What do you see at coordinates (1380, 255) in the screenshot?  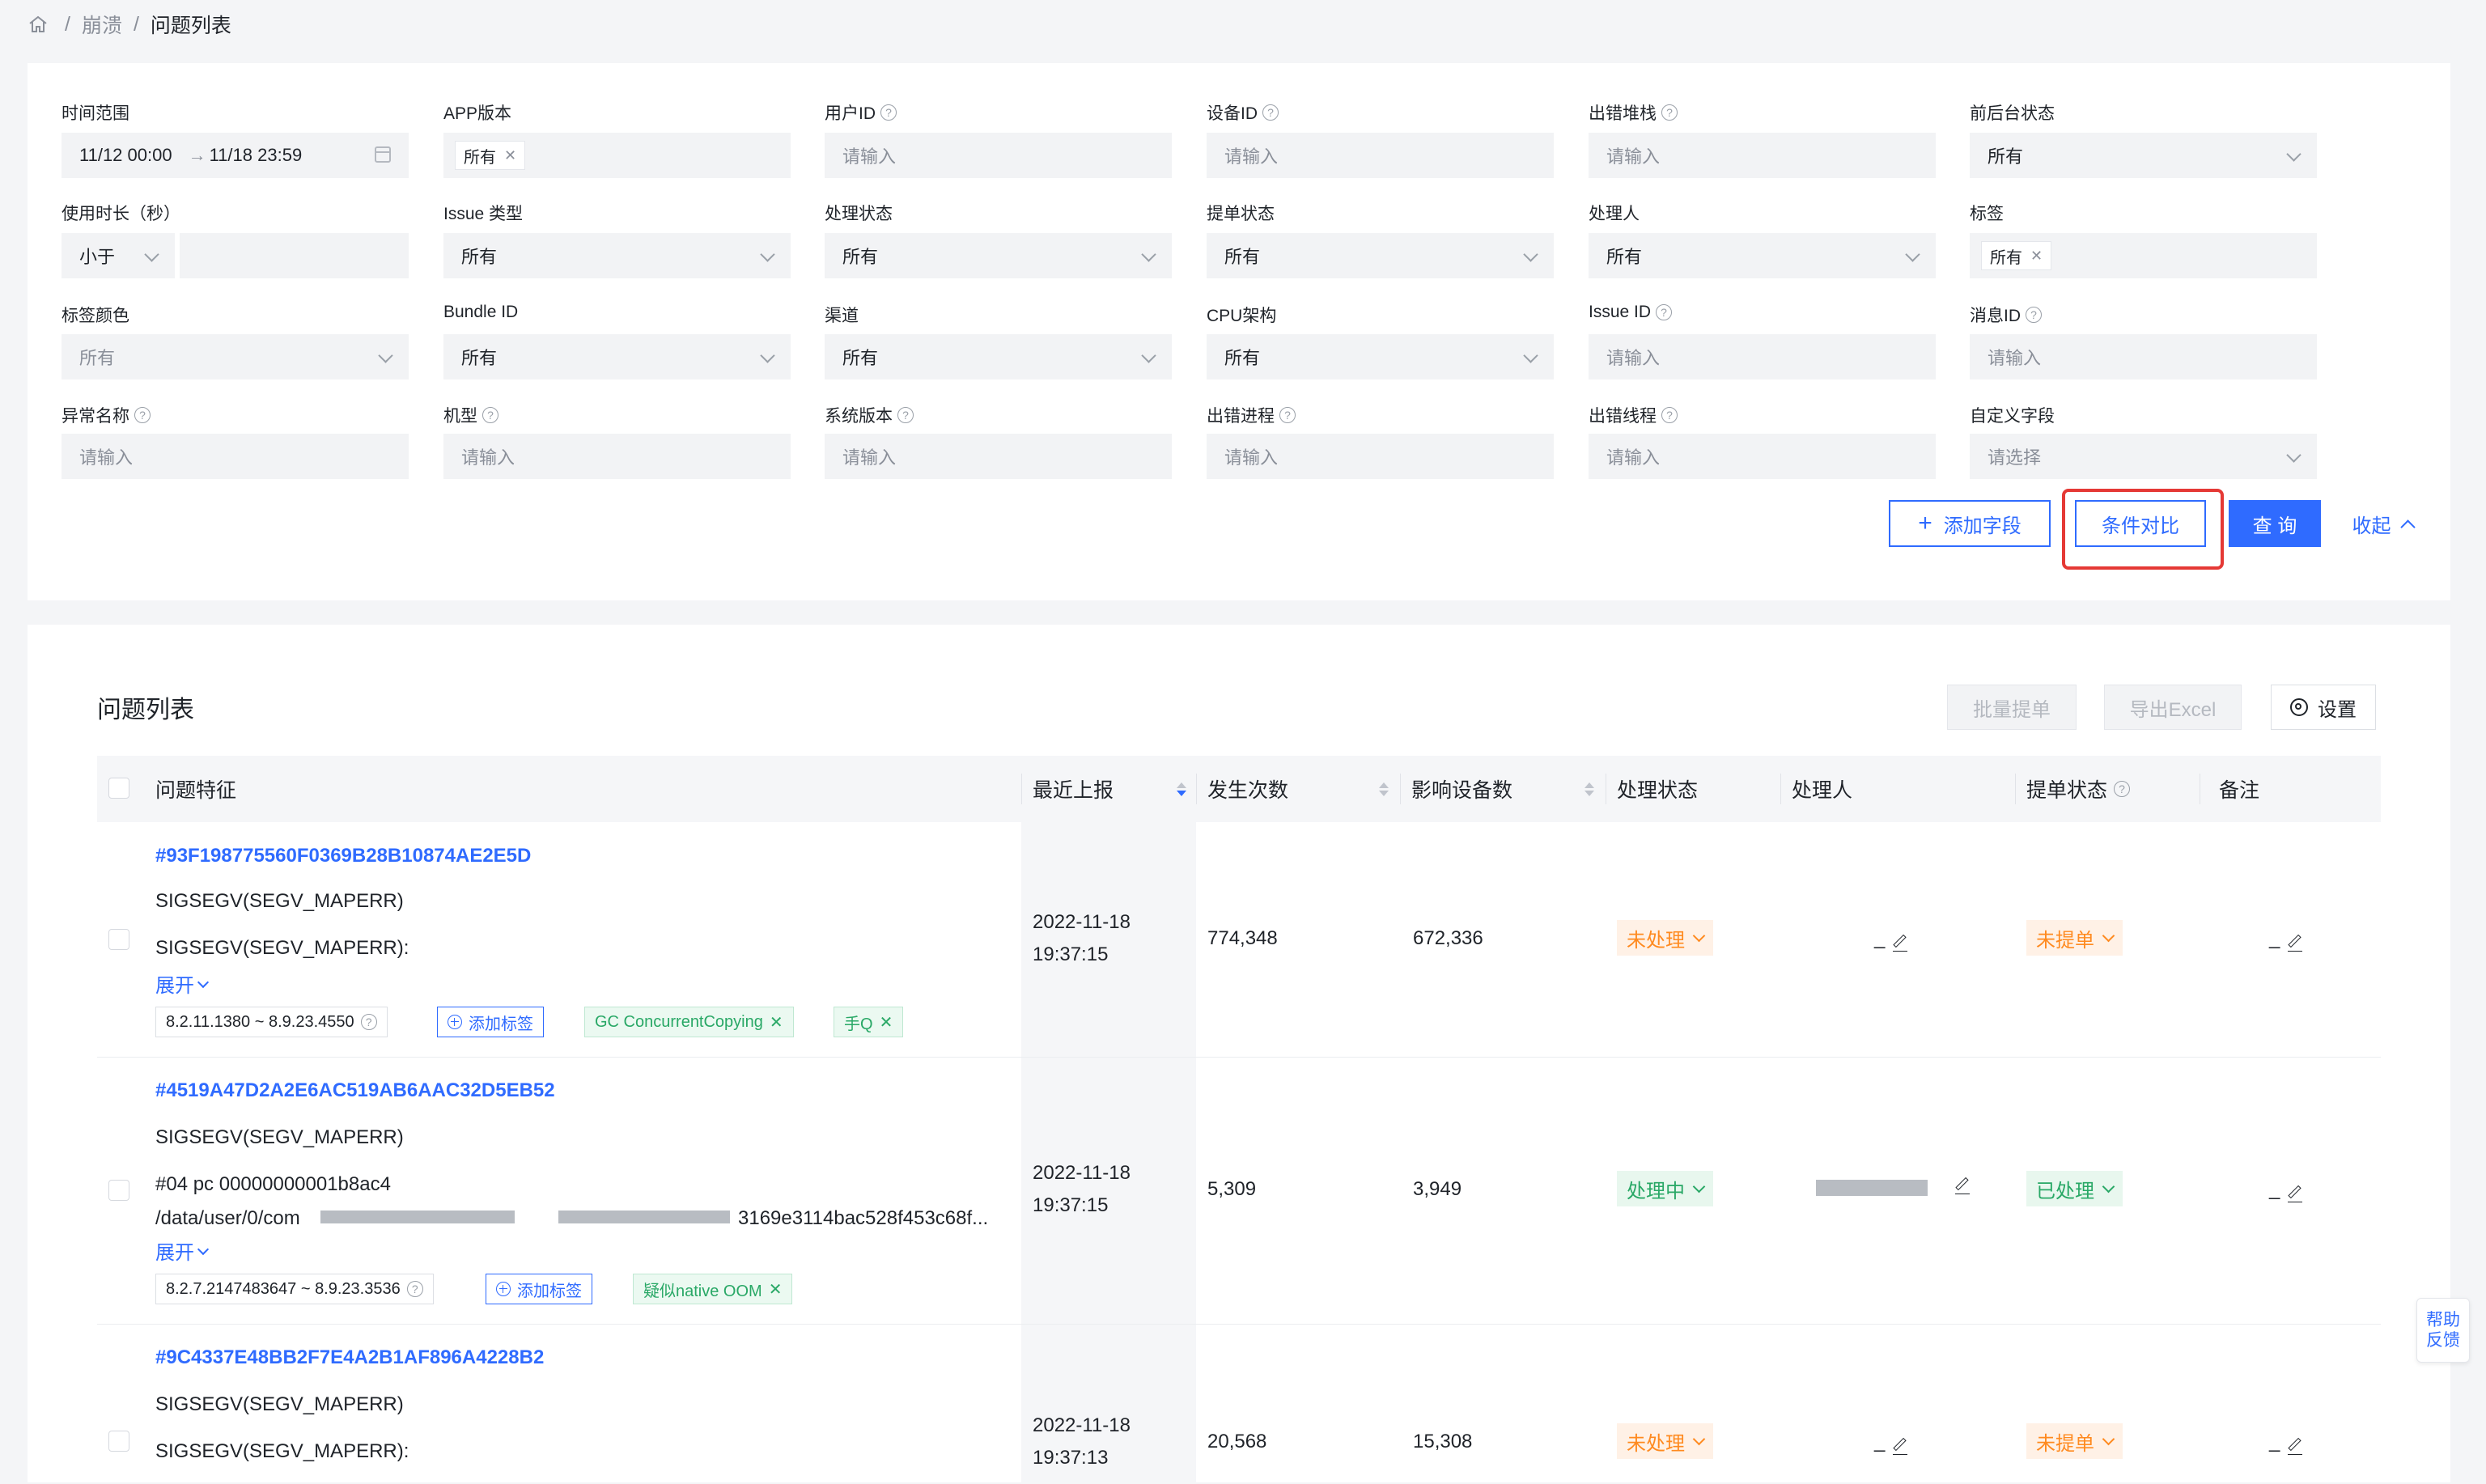 I see `ticket-status-select: 所有` at bounding box center [1380, 255].